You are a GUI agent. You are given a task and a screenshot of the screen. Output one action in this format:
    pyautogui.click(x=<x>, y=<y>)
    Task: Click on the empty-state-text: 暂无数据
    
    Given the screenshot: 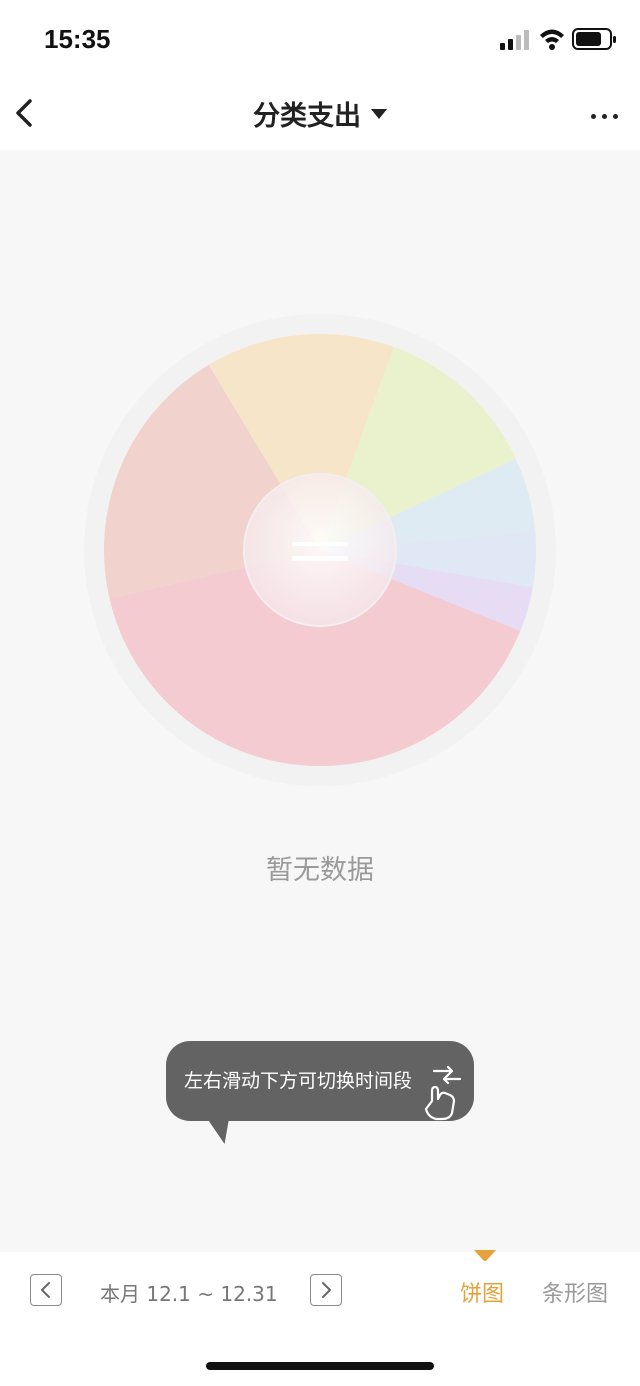 What is the action you would take?
    pyautogui.click(x=320, y=870)
    